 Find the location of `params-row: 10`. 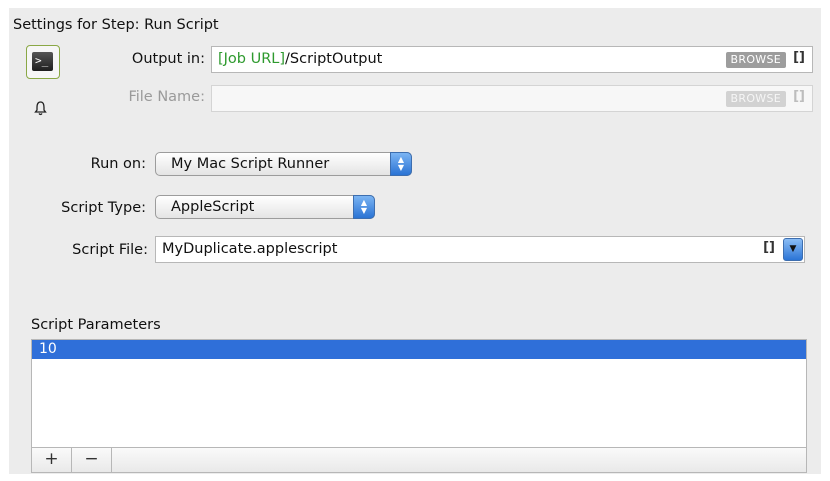

params-row: 10 is located at coordinates (419, 349).